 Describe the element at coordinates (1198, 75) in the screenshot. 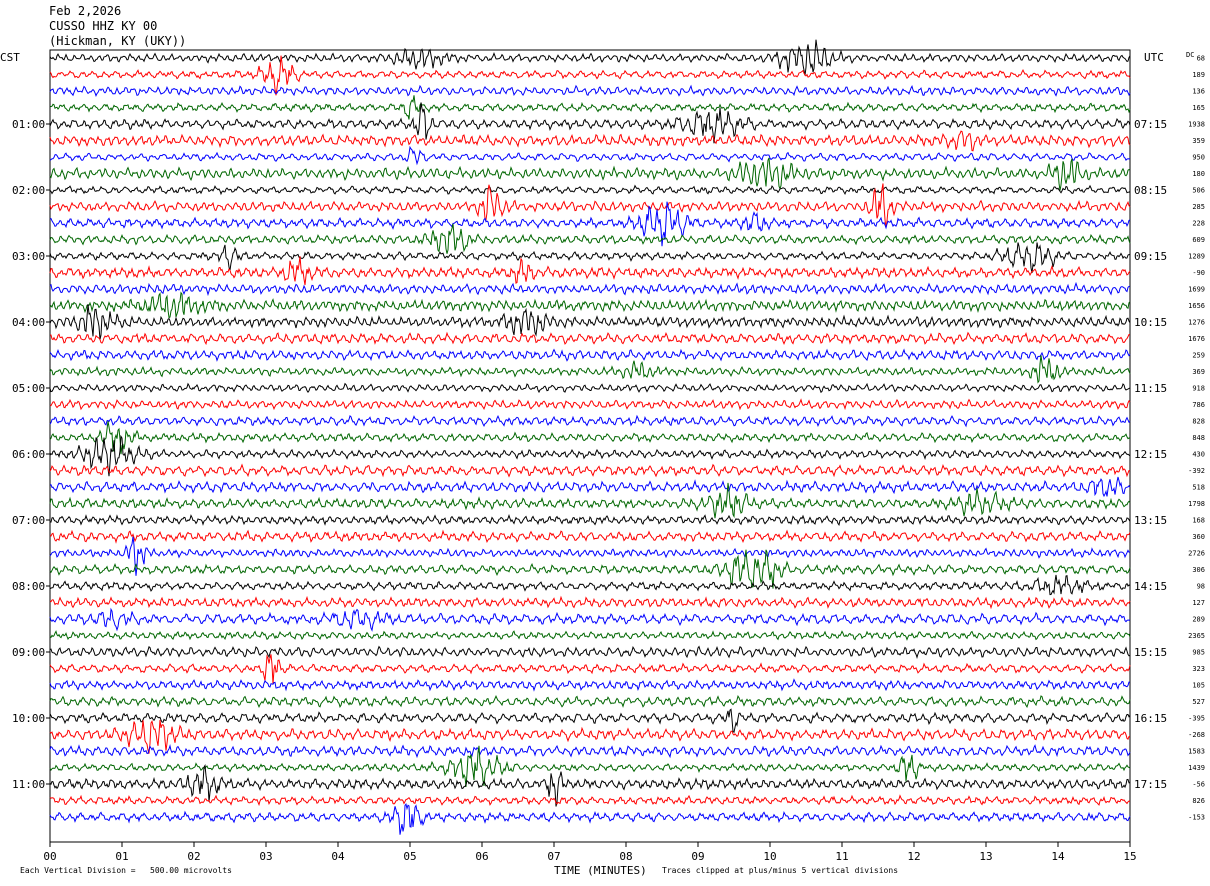

I see `dc-offset-label: 189` at that location.